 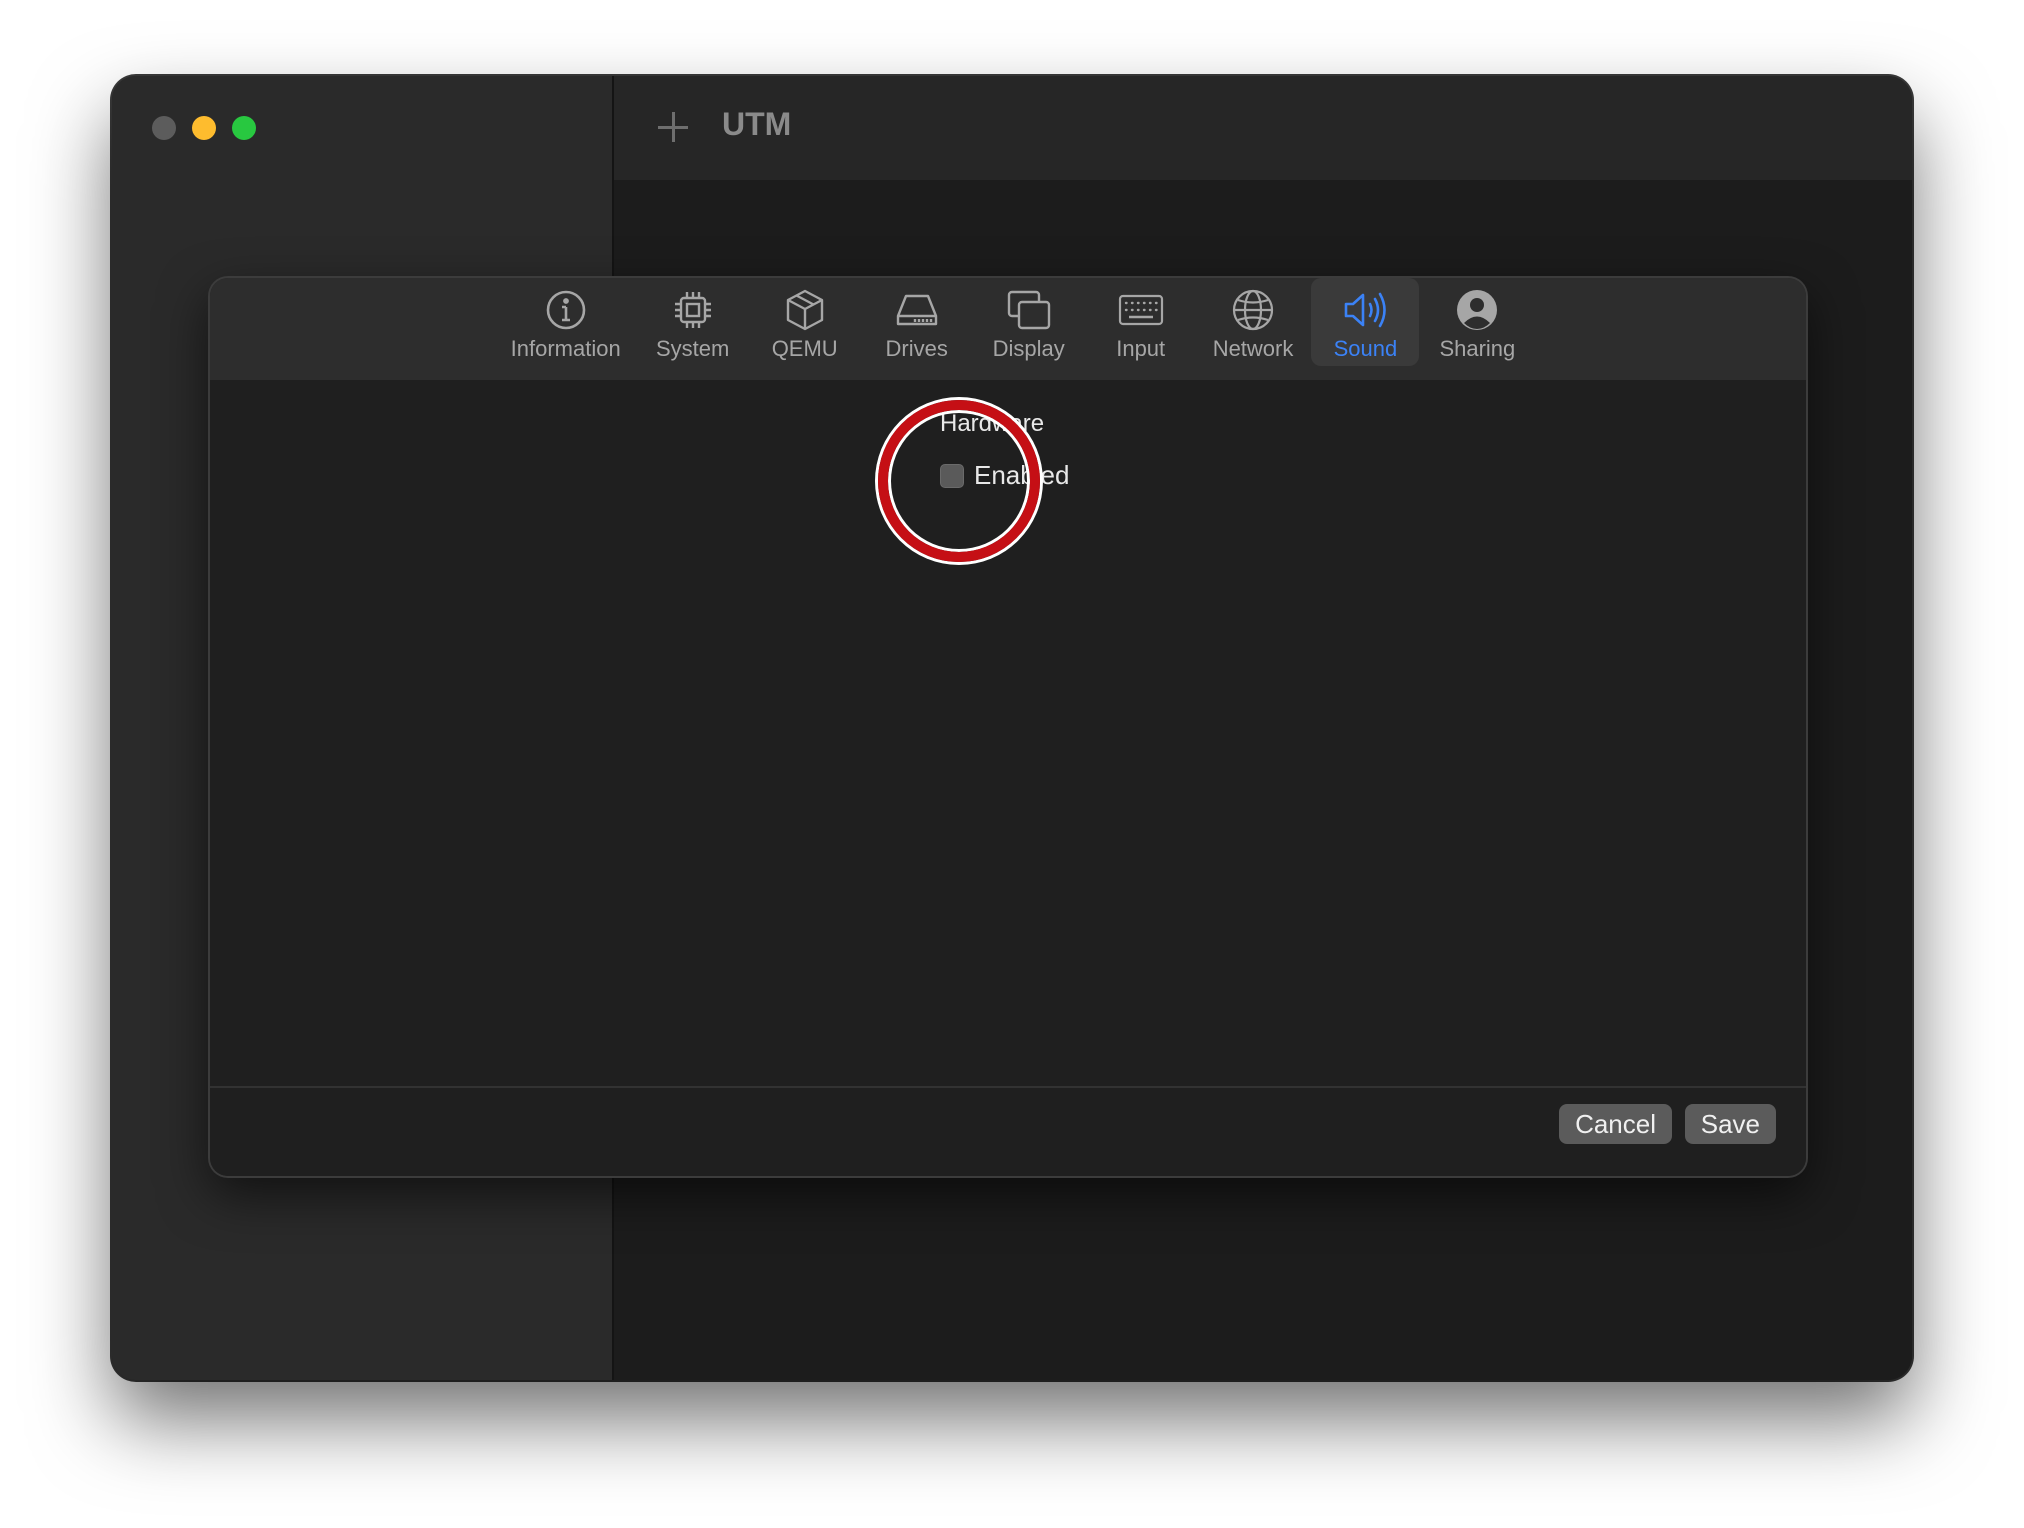 I want to click on close-window-button, so click(x=164, y=128).